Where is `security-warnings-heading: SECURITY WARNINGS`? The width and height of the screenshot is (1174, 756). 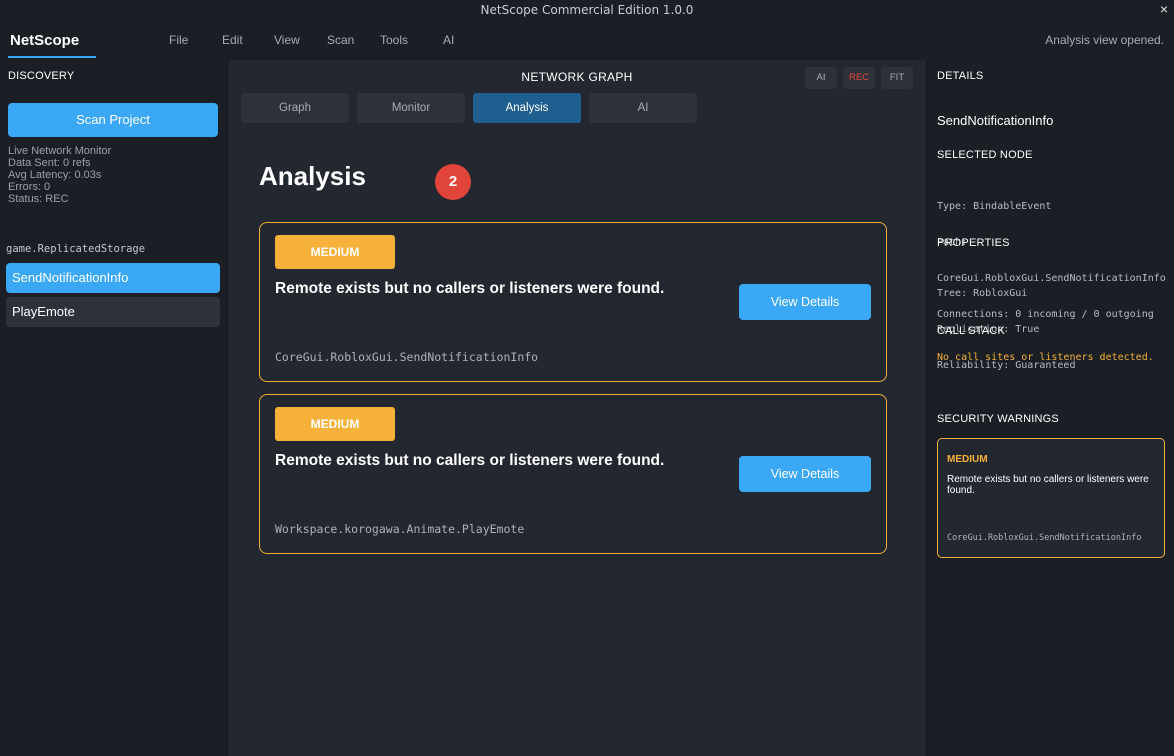 security-warnings-heading: SECURITY WARNINGS is located at coordinates (998, 419).